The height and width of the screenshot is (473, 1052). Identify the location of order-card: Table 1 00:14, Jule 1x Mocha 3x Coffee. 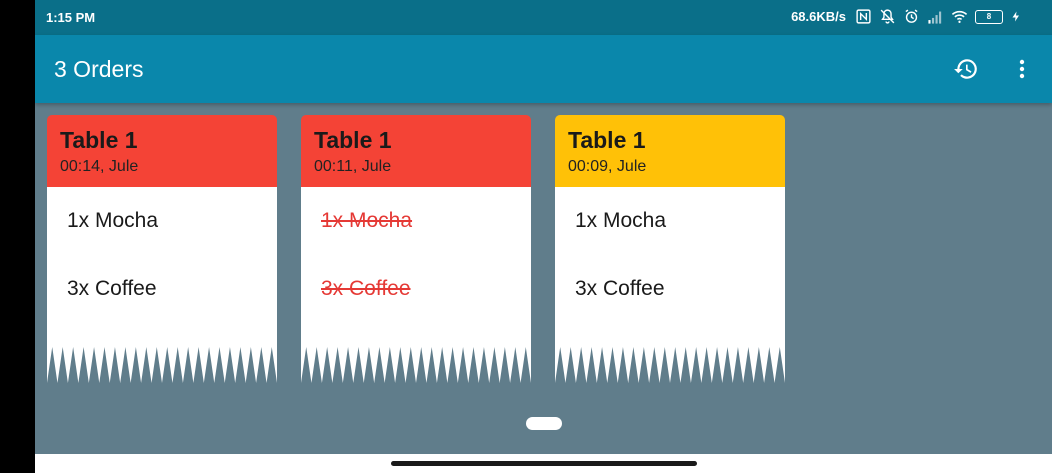
(162, 249).